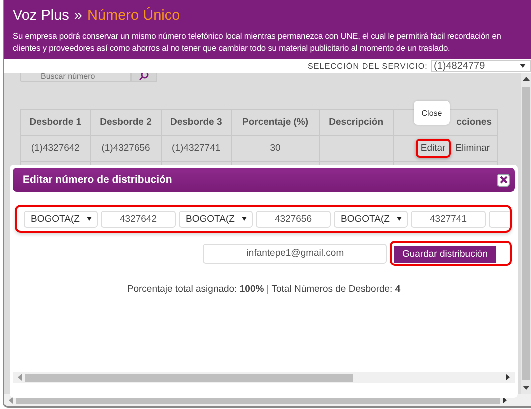  Describe the element at coordinates (126, 123) in the screenshot. I see `column-header: Desborde 2` at that location.